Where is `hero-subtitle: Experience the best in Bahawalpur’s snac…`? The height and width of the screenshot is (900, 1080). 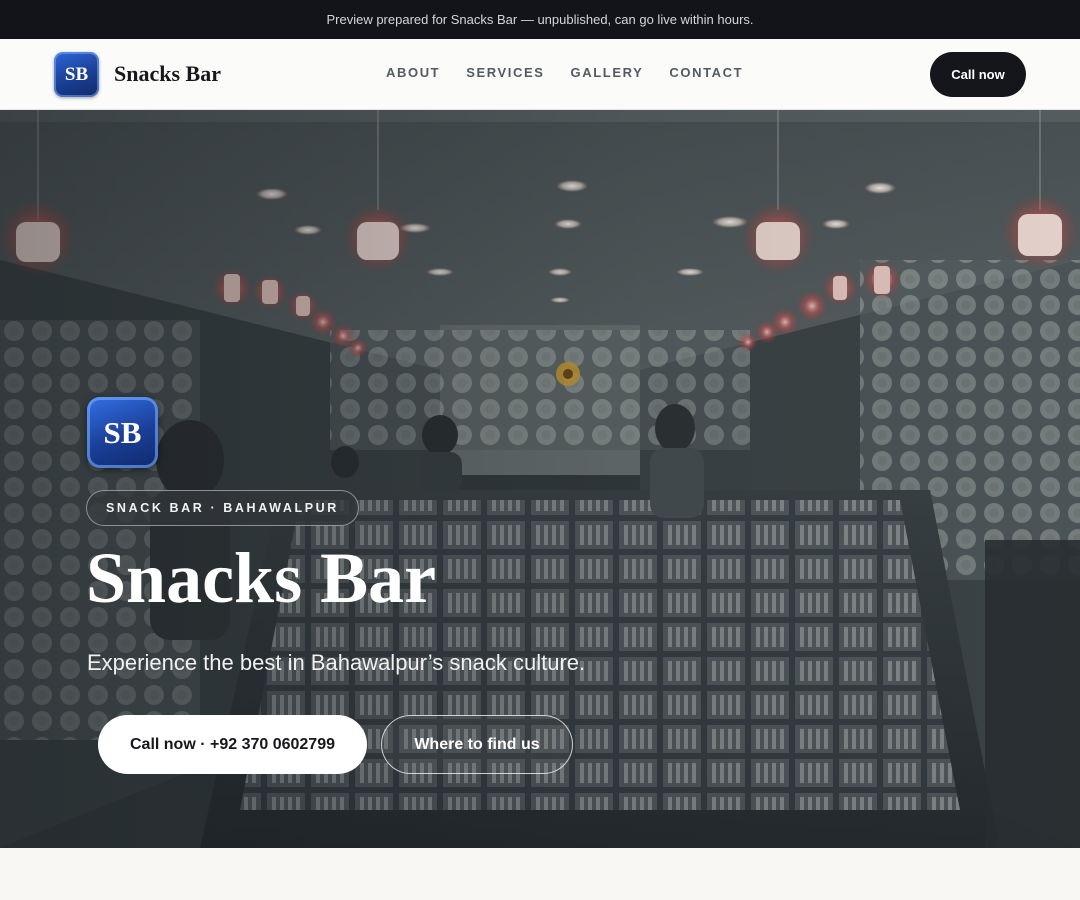
hero-subtitle: Experience the best in Bahawalpur’s snac… is located at coordinates (336, 662).